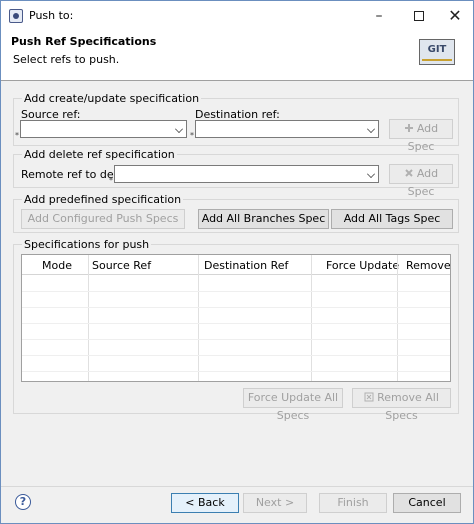  What do you see at coordinates (392, 219) in the screenshot?
I see `add-all-tags-spec-button: Add All Tags Spec` at bounding box center [392, 219].